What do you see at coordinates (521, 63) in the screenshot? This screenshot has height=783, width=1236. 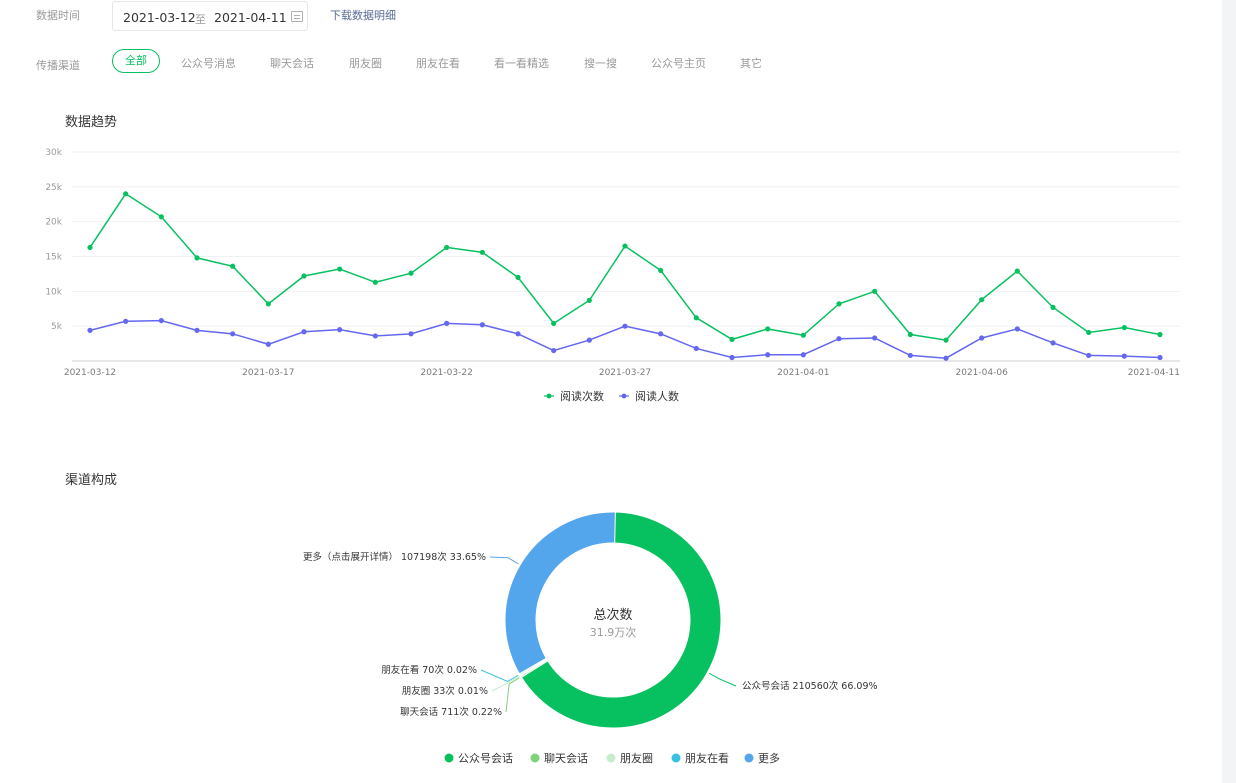 I see `channel-tab-top-stories: 看一看精选` at bounding box center [521, 63].